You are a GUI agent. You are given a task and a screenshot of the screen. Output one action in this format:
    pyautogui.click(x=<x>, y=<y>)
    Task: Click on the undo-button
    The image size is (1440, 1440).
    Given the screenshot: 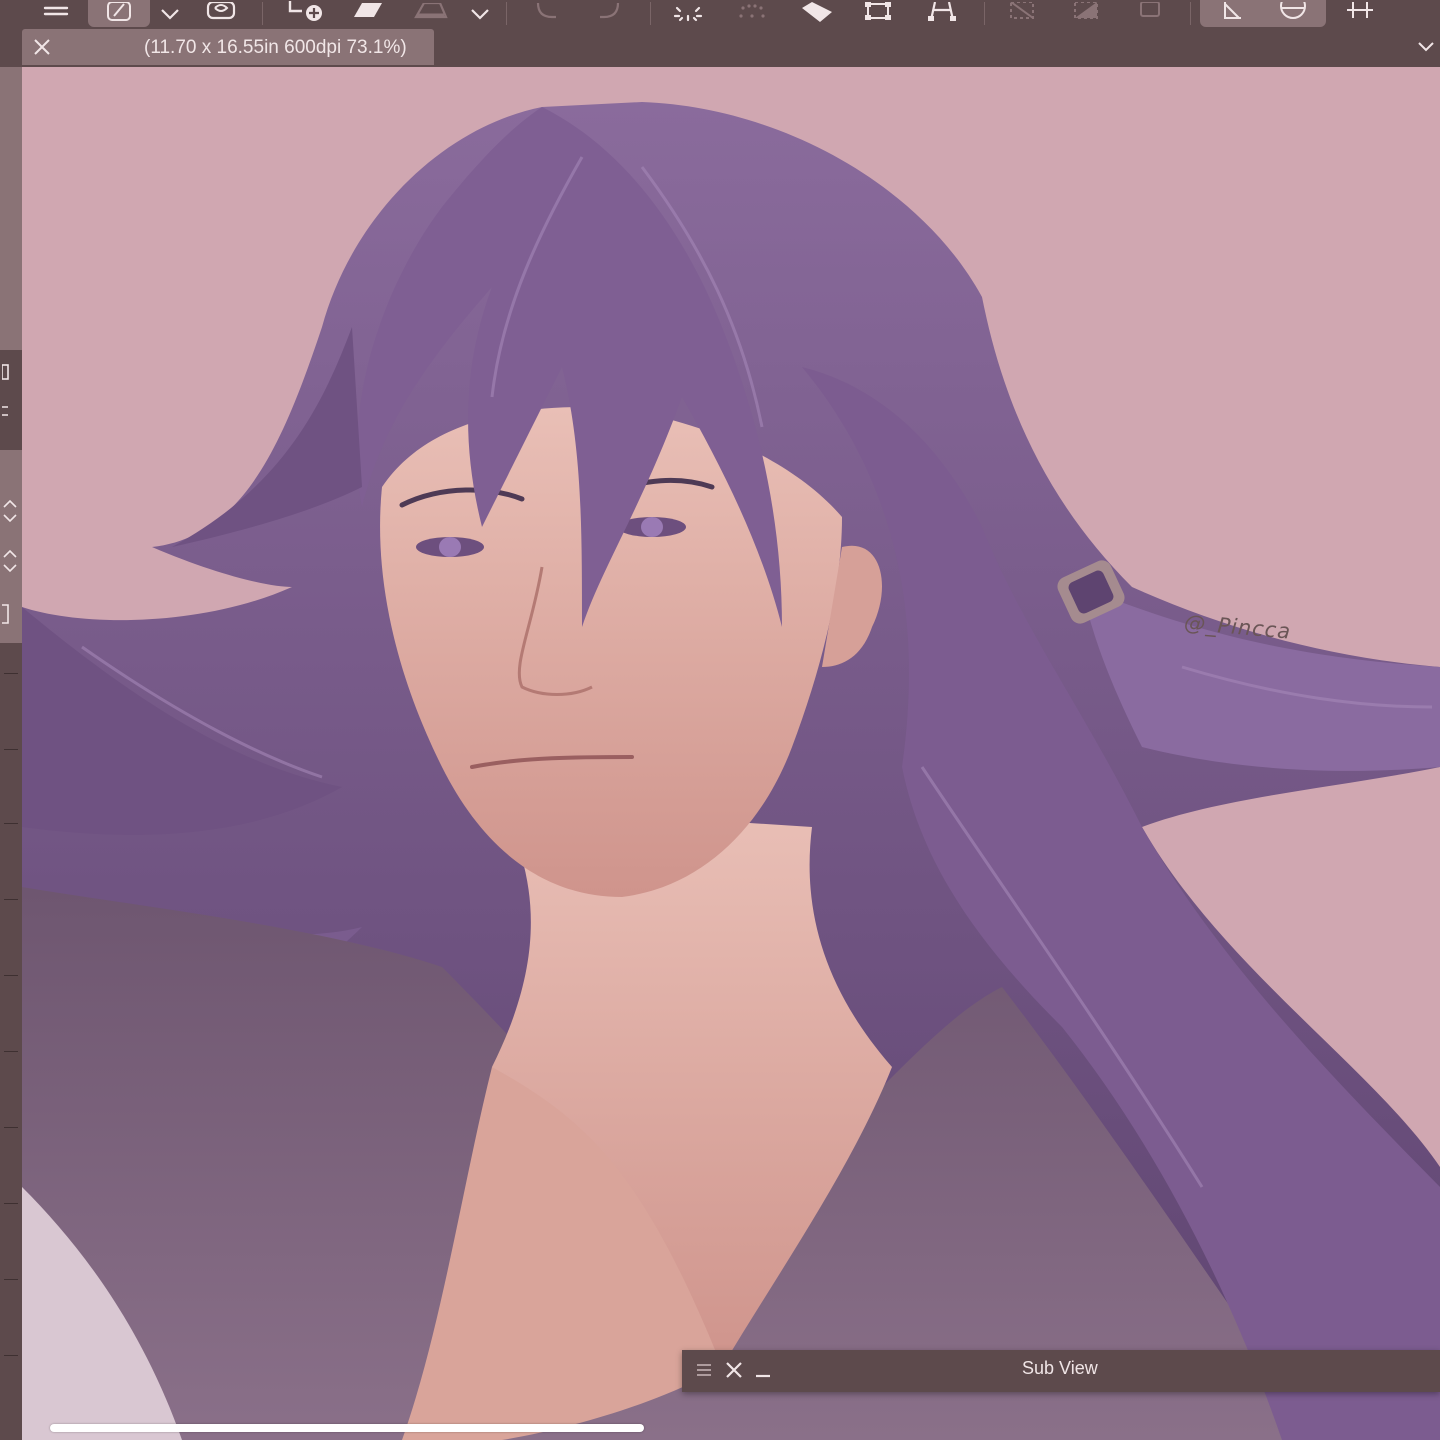 What is the action you would take?
    pyautogui.click(x=548, y=13)
    